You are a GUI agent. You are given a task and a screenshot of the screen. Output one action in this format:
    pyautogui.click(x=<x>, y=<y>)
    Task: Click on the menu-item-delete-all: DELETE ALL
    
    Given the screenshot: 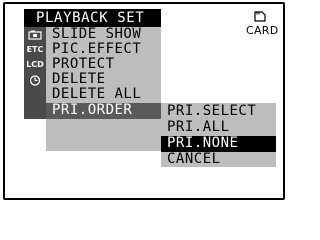 What is the action you would take?
    pyautogui.click(x=96, y=94)
    